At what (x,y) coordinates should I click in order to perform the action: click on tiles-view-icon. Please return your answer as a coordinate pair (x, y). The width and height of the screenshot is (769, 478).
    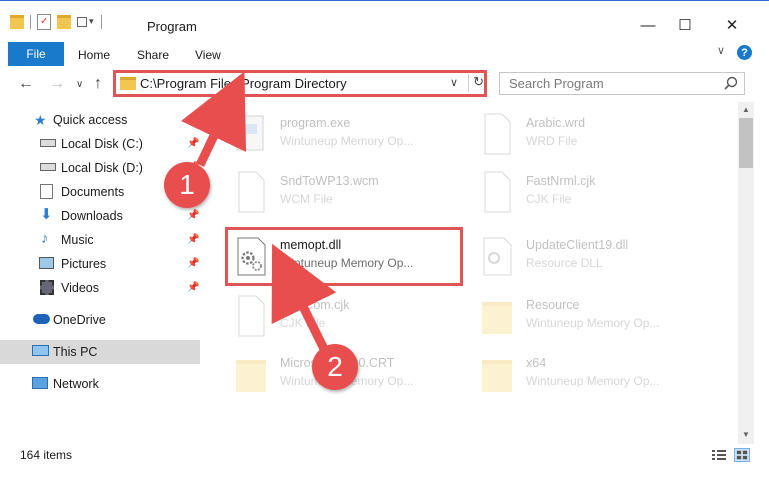
    Looking at the image, I should click on (742, 455).